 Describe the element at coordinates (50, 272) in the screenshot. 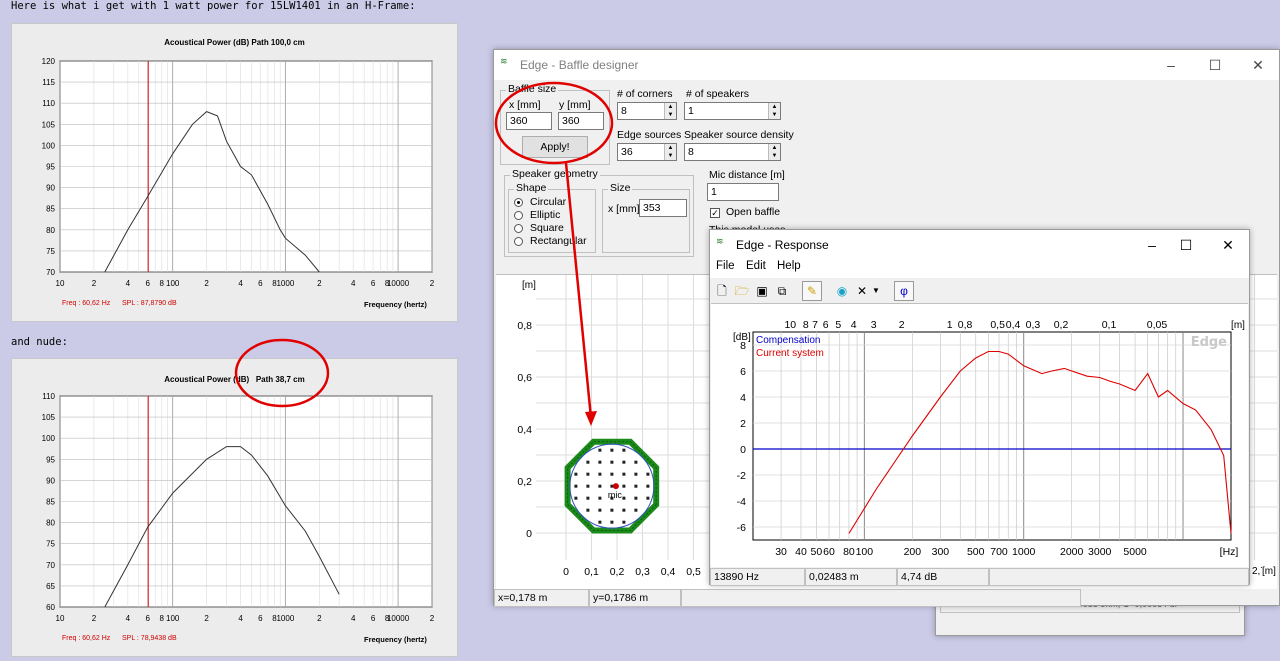

I see `y-tick-label: 70` at that location.